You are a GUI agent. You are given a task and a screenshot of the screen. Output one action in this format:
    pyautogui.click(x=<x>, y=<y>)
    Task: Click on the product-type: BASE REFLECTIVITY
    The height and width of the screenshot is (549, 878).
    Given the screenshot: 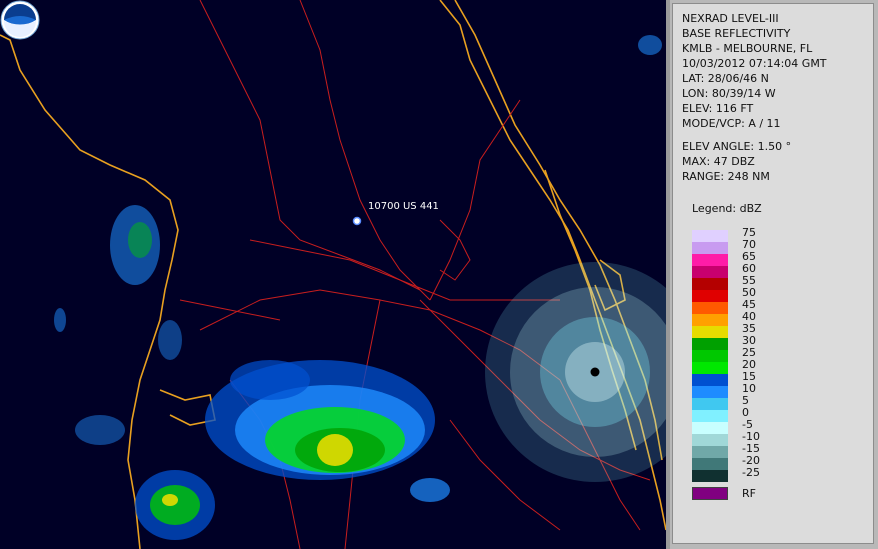 What is the action you would take?
    pyautogui.click(x=736, y=33)
    